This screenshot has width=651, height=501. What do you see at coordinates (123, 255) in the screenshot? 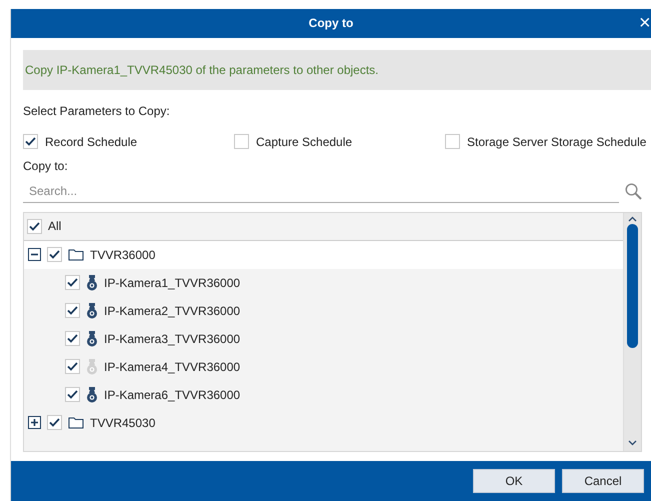
I see `tree-label: TVVR36000` at bounding box center [123, 255].